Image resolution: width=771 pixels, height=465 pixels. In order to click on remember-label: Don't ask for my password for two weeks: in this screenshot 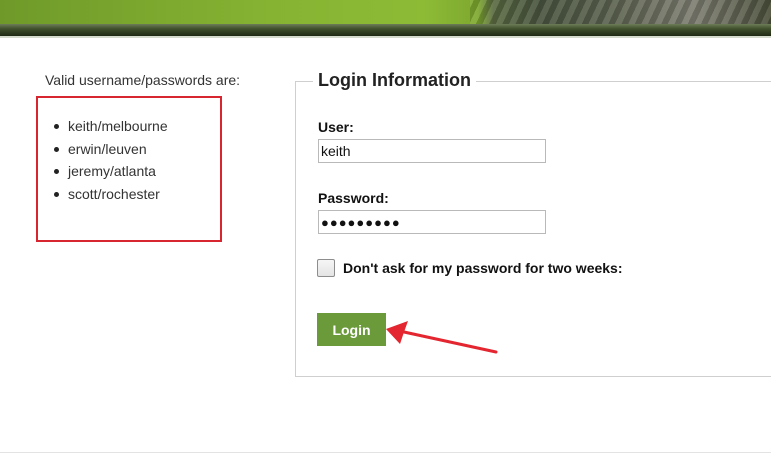, I will do `click(483, 268)`.